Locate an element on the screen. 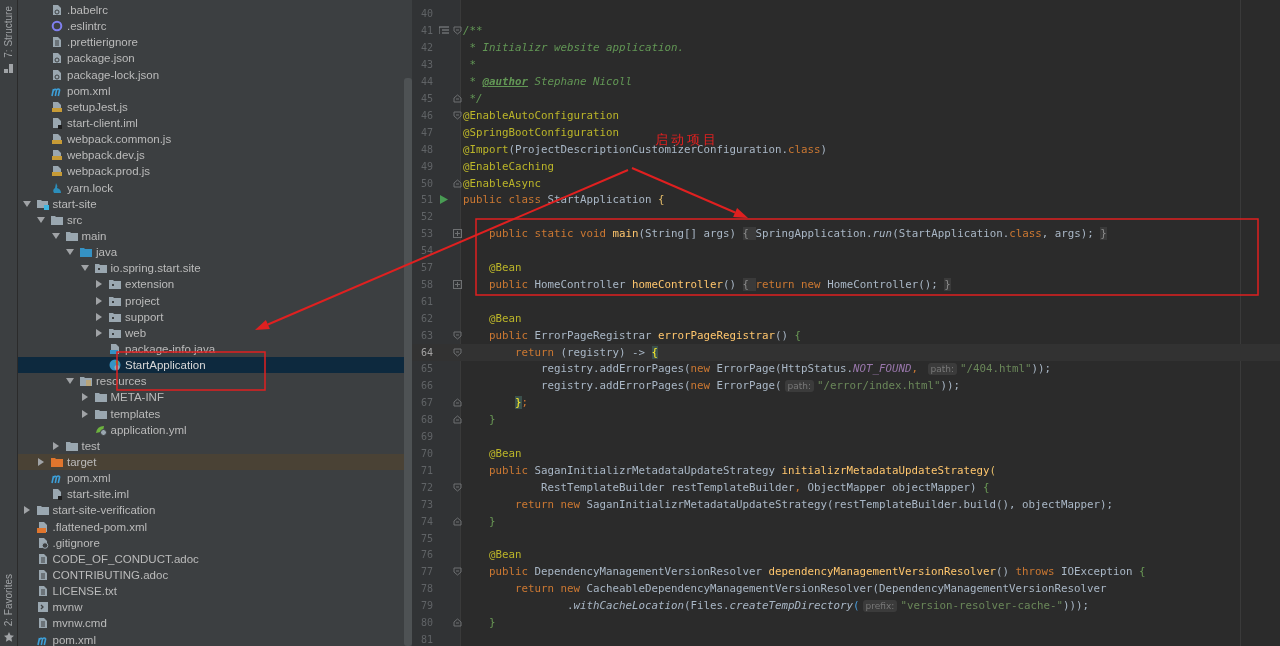 Image resolution: width=1280 pixels, height=646 pixels. js-file-icon is located at coordinates (57, 139).